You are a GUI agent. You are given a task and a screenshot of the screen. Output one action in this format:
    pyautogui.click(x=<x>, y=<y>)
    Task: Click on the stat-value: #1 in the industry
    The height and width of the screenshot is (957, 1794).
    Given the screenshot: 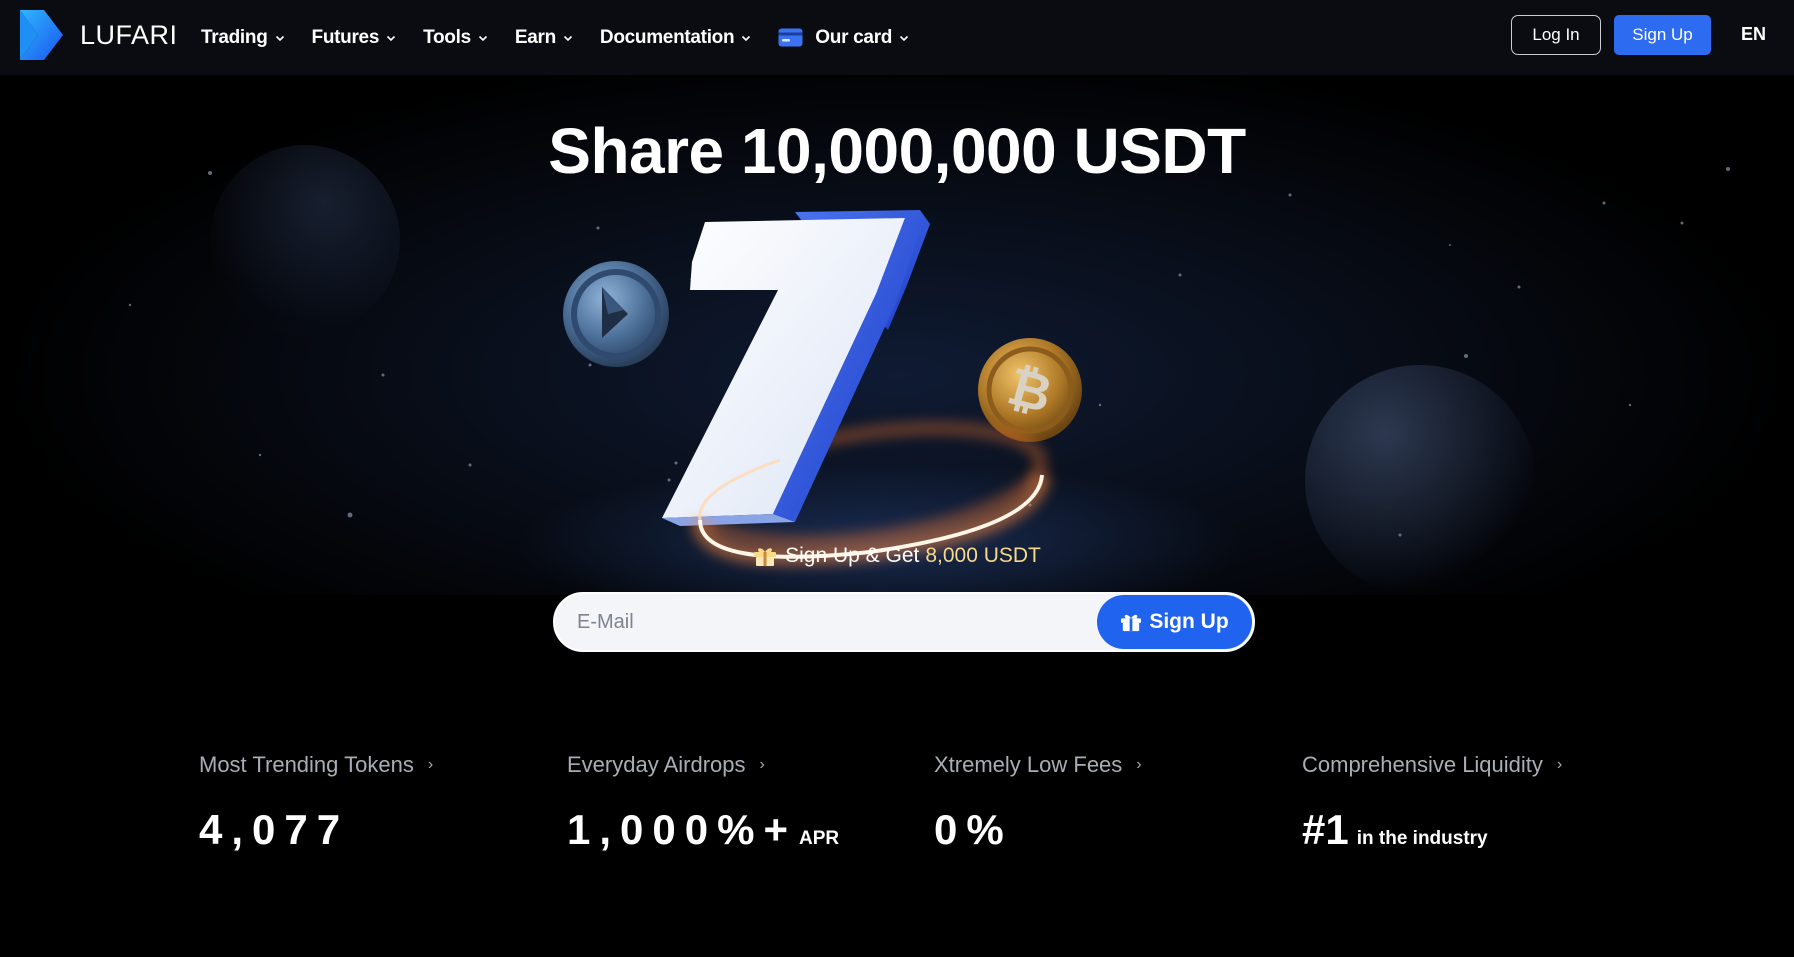 What is the action you would take?
    pyautogui.click(x=1432, y=830)
    